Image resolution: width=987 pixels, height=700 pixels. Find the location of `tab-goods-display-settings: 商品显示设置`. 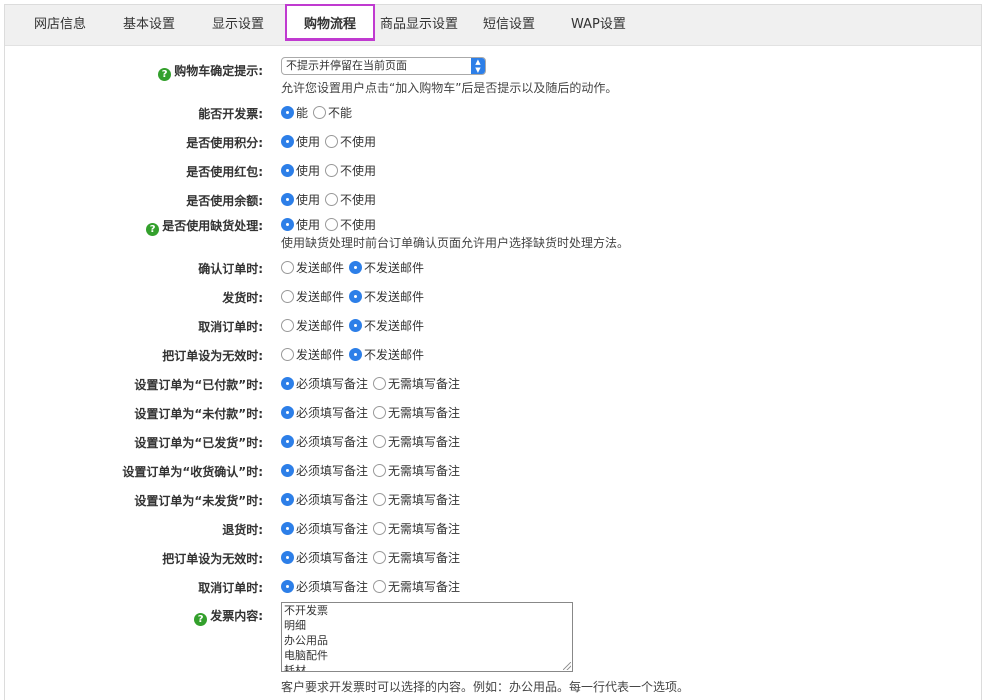

tab-goods-display-settings: 商品显示设置 is located at coordinates (419, 25).